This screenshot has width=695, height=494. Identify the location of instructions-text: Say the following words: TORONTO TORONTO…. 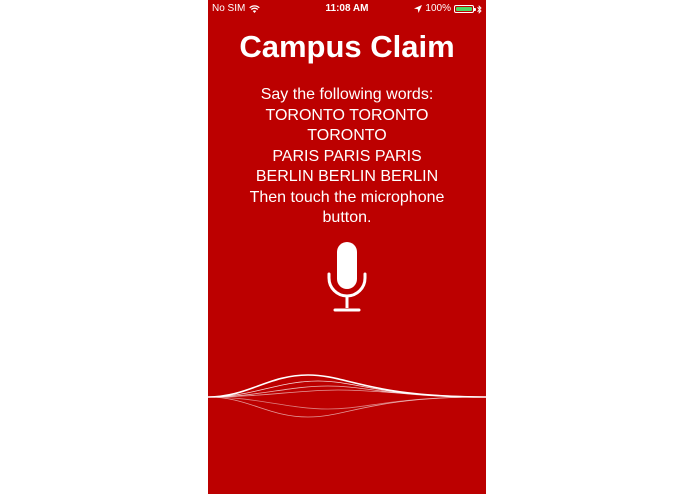
(347, 157).